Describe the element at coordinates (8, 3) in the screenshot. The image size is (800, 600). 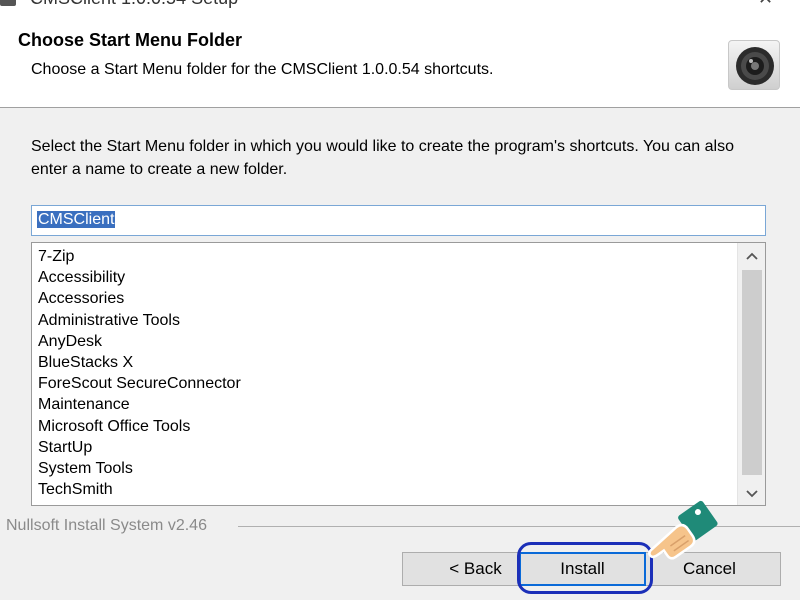
I see `app-icon` at that location.